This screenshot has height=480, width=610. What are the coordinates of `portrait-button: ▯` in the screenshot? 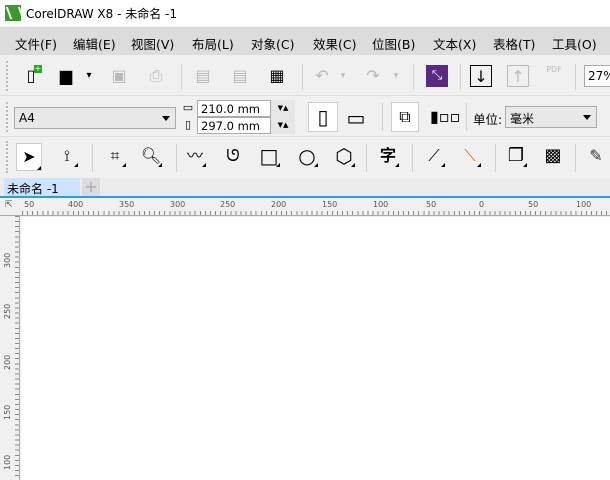 It's located at (323, 117).